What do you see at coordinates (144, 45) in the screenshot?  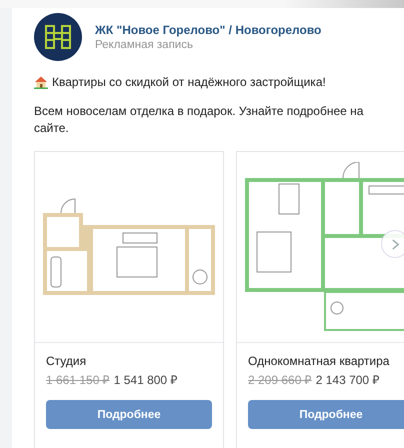 I see `ad-label: Рекламная запись` at bounding box center [144, 45].